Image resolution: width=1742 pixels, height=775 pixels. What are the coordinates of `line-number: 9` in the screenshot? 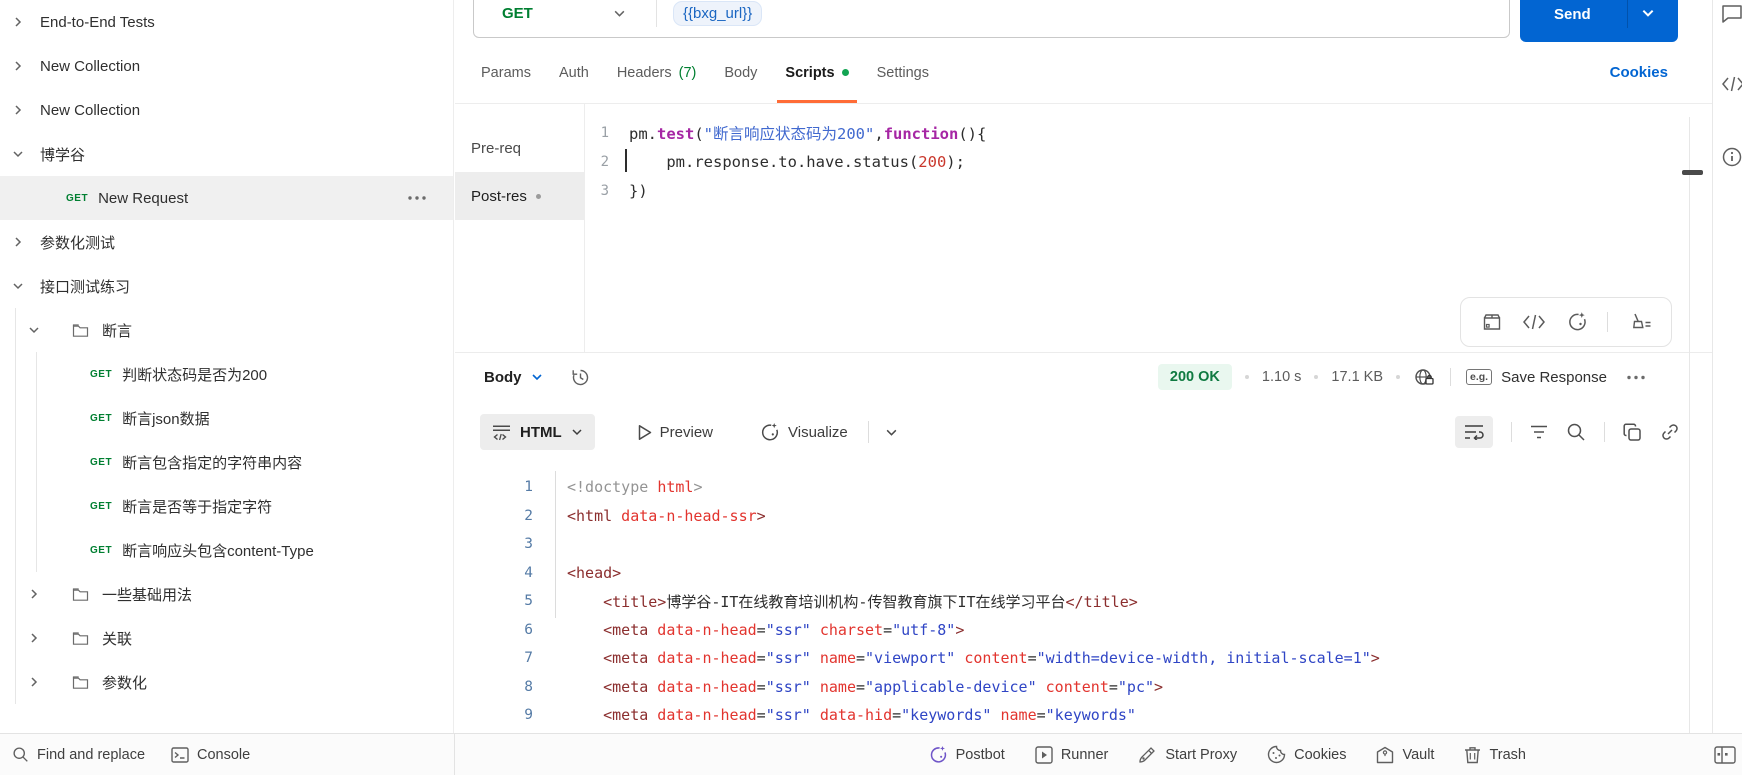 It's located at (528, 715).